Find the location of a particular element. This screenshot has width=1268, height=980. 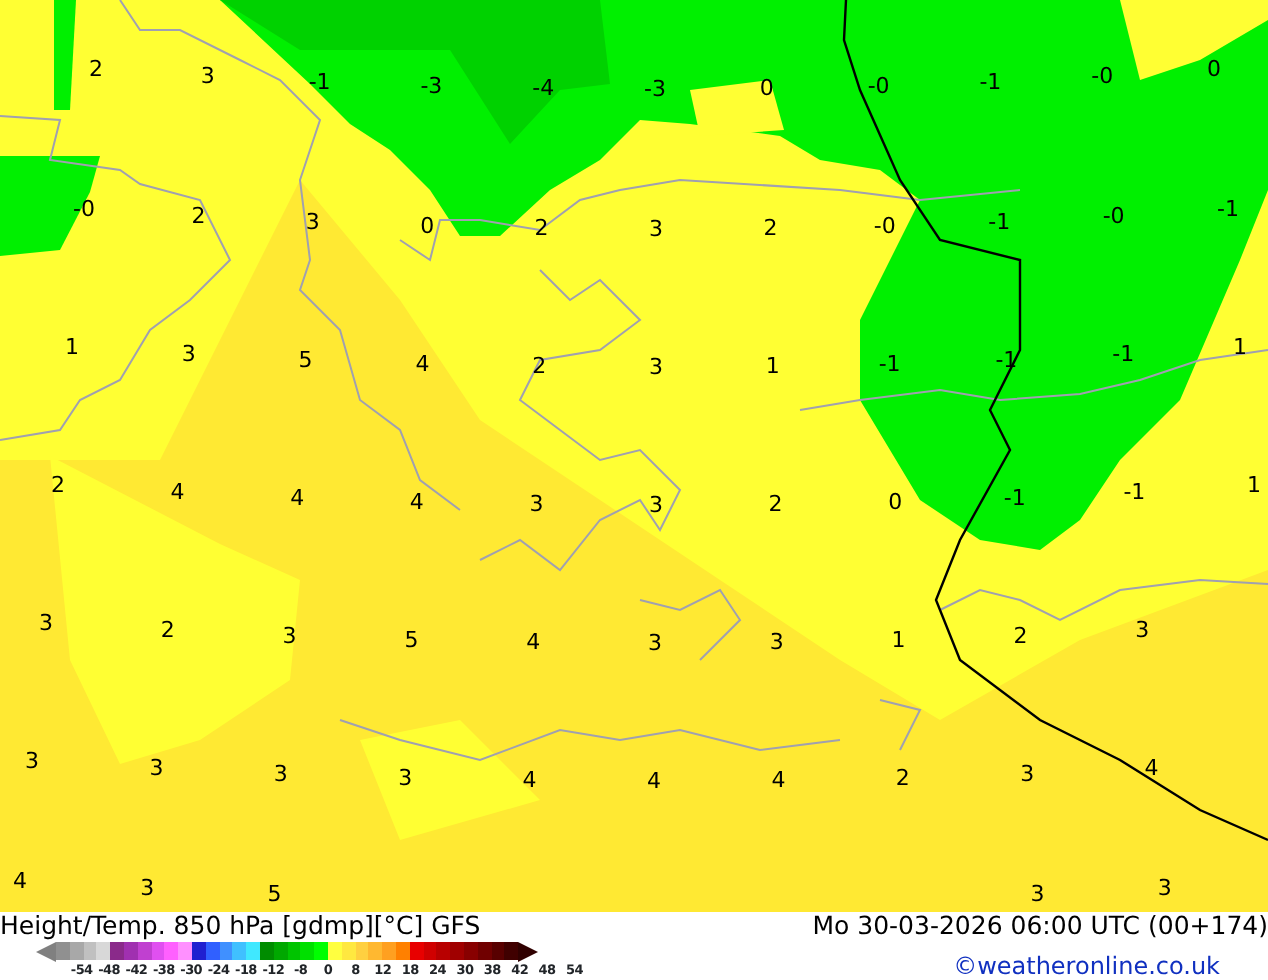

temperature-label: -4 is located at coordinates (543, 88).